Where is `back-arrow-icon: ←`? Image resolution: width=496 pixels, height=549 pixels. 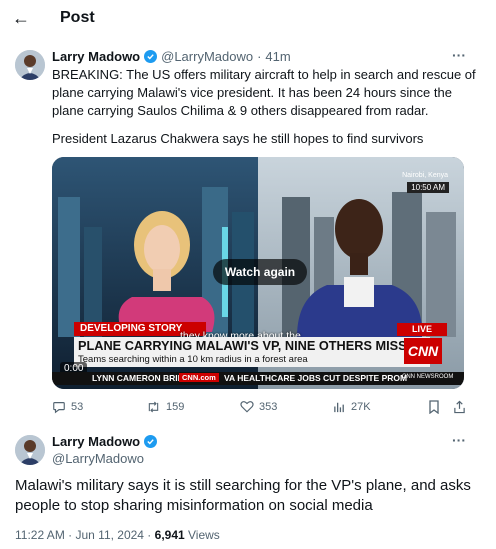
back-arrow-icon: ← is located at coordinates (21, 18).